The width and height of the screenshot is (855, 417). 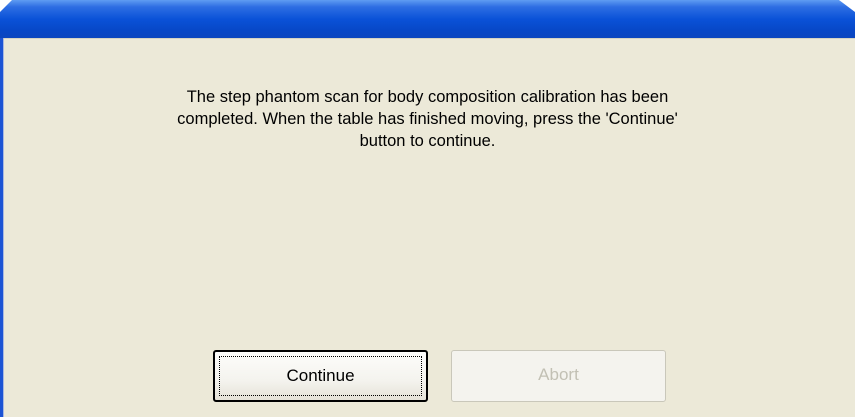 I want to click on abort-button-label: Abort, so click(x=558, y=374).